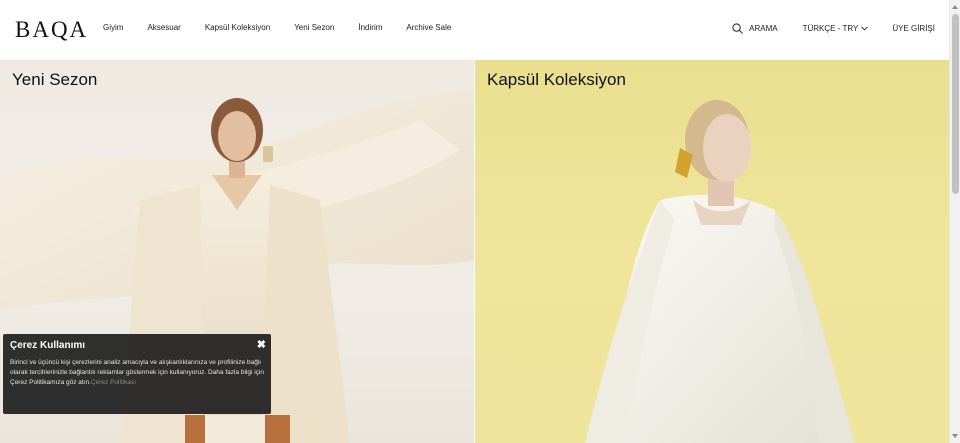  Describe the element at coordinates (113, 382) in the screenshot. I see `cookie-policy-link: Çerez Politikası` at that location.